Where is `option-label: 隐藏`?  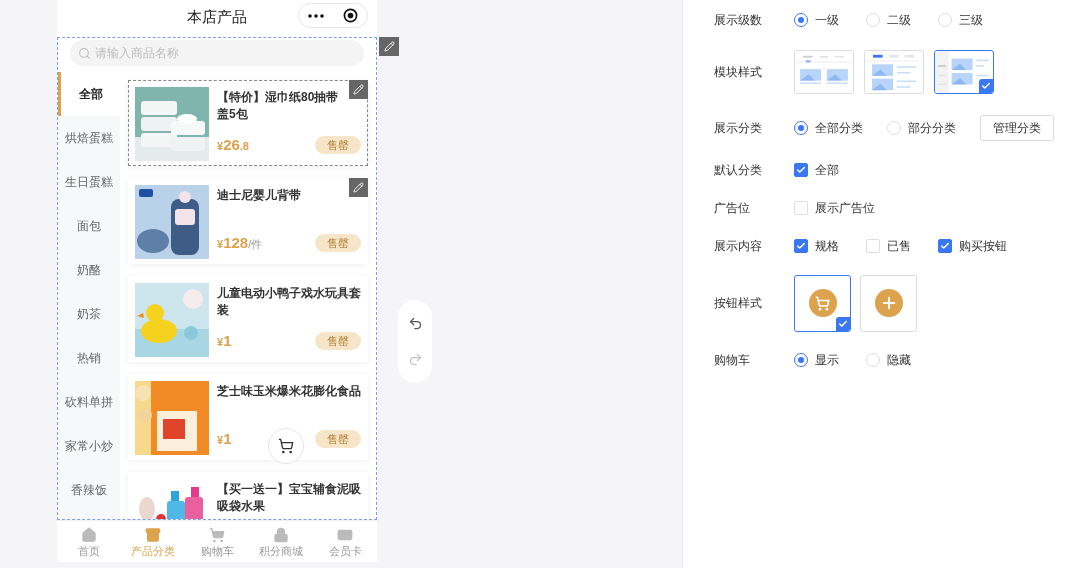 option-label: 隐藏 is located at coordinates (899, 360).